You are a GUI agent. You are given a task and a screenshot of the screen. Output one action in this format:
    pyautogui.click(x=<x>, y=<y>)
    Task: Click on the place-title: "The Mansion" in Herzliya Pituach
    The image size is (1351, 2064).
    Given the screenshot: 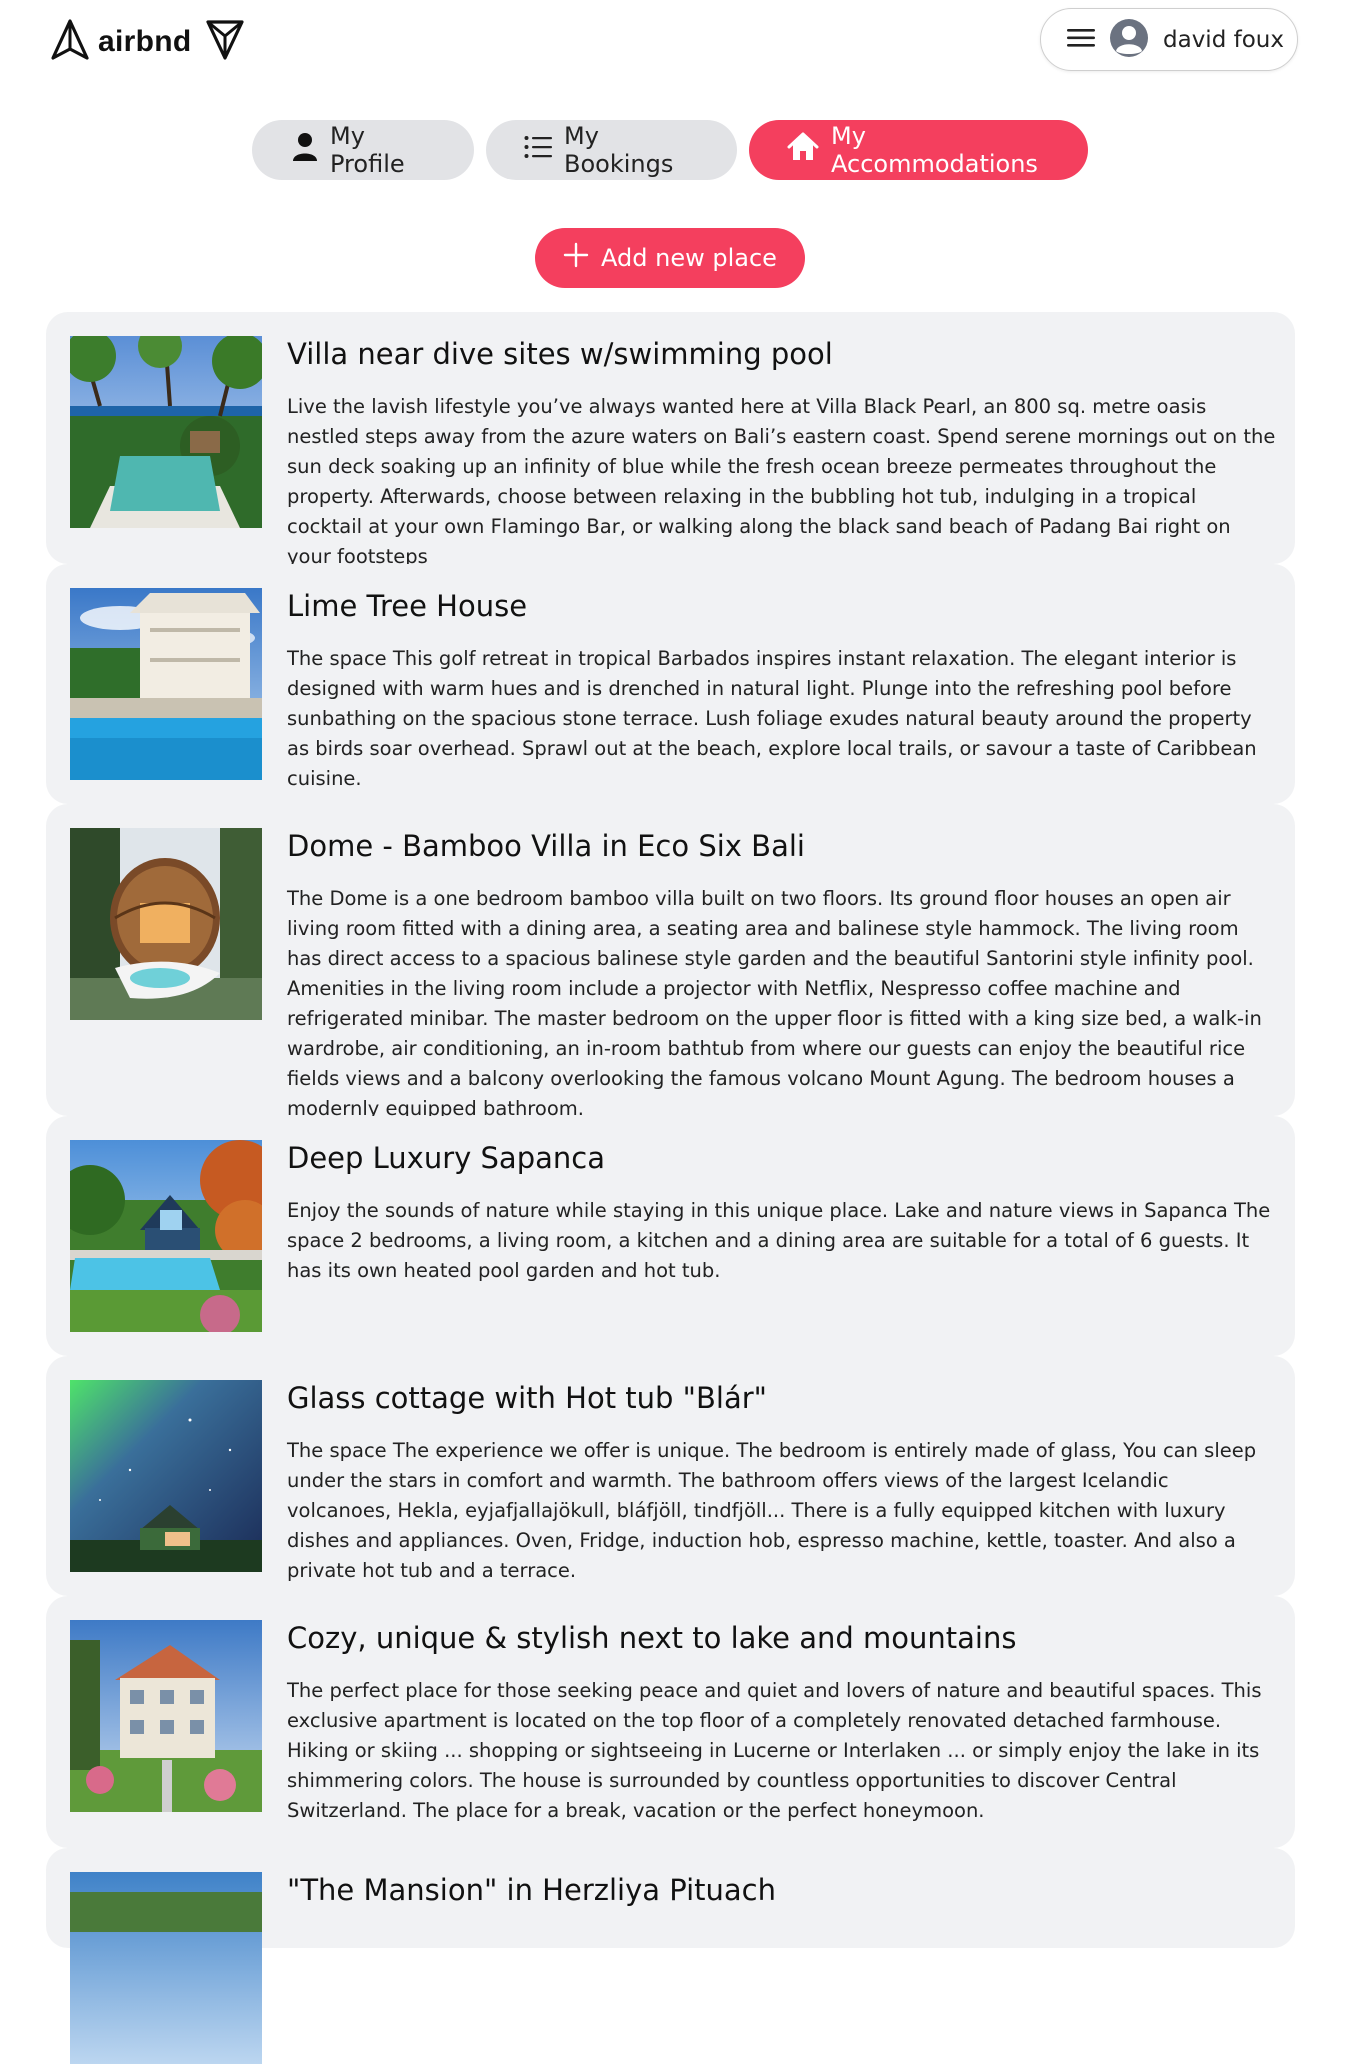 What is the action you would take?
    pyautogui.click(x=531, y=1890)
    